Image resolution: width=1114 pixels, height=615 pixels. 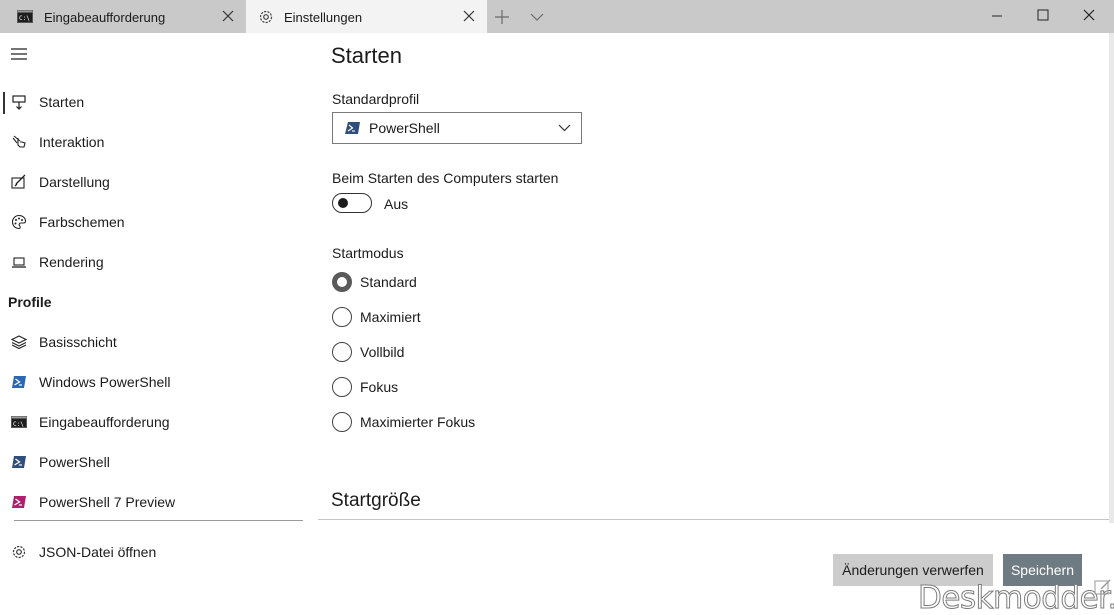 What do you see at coordinates (19, 262) in the screenshot?
I see `laptop-icon` at bounding box center [19, 262].